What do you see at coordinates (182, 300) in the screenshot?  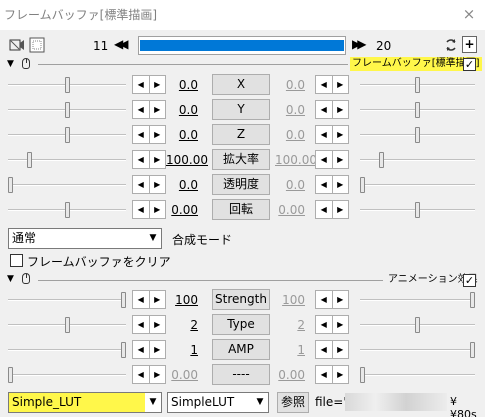 I see `left-value: 100` at bounding box center [182, 300].